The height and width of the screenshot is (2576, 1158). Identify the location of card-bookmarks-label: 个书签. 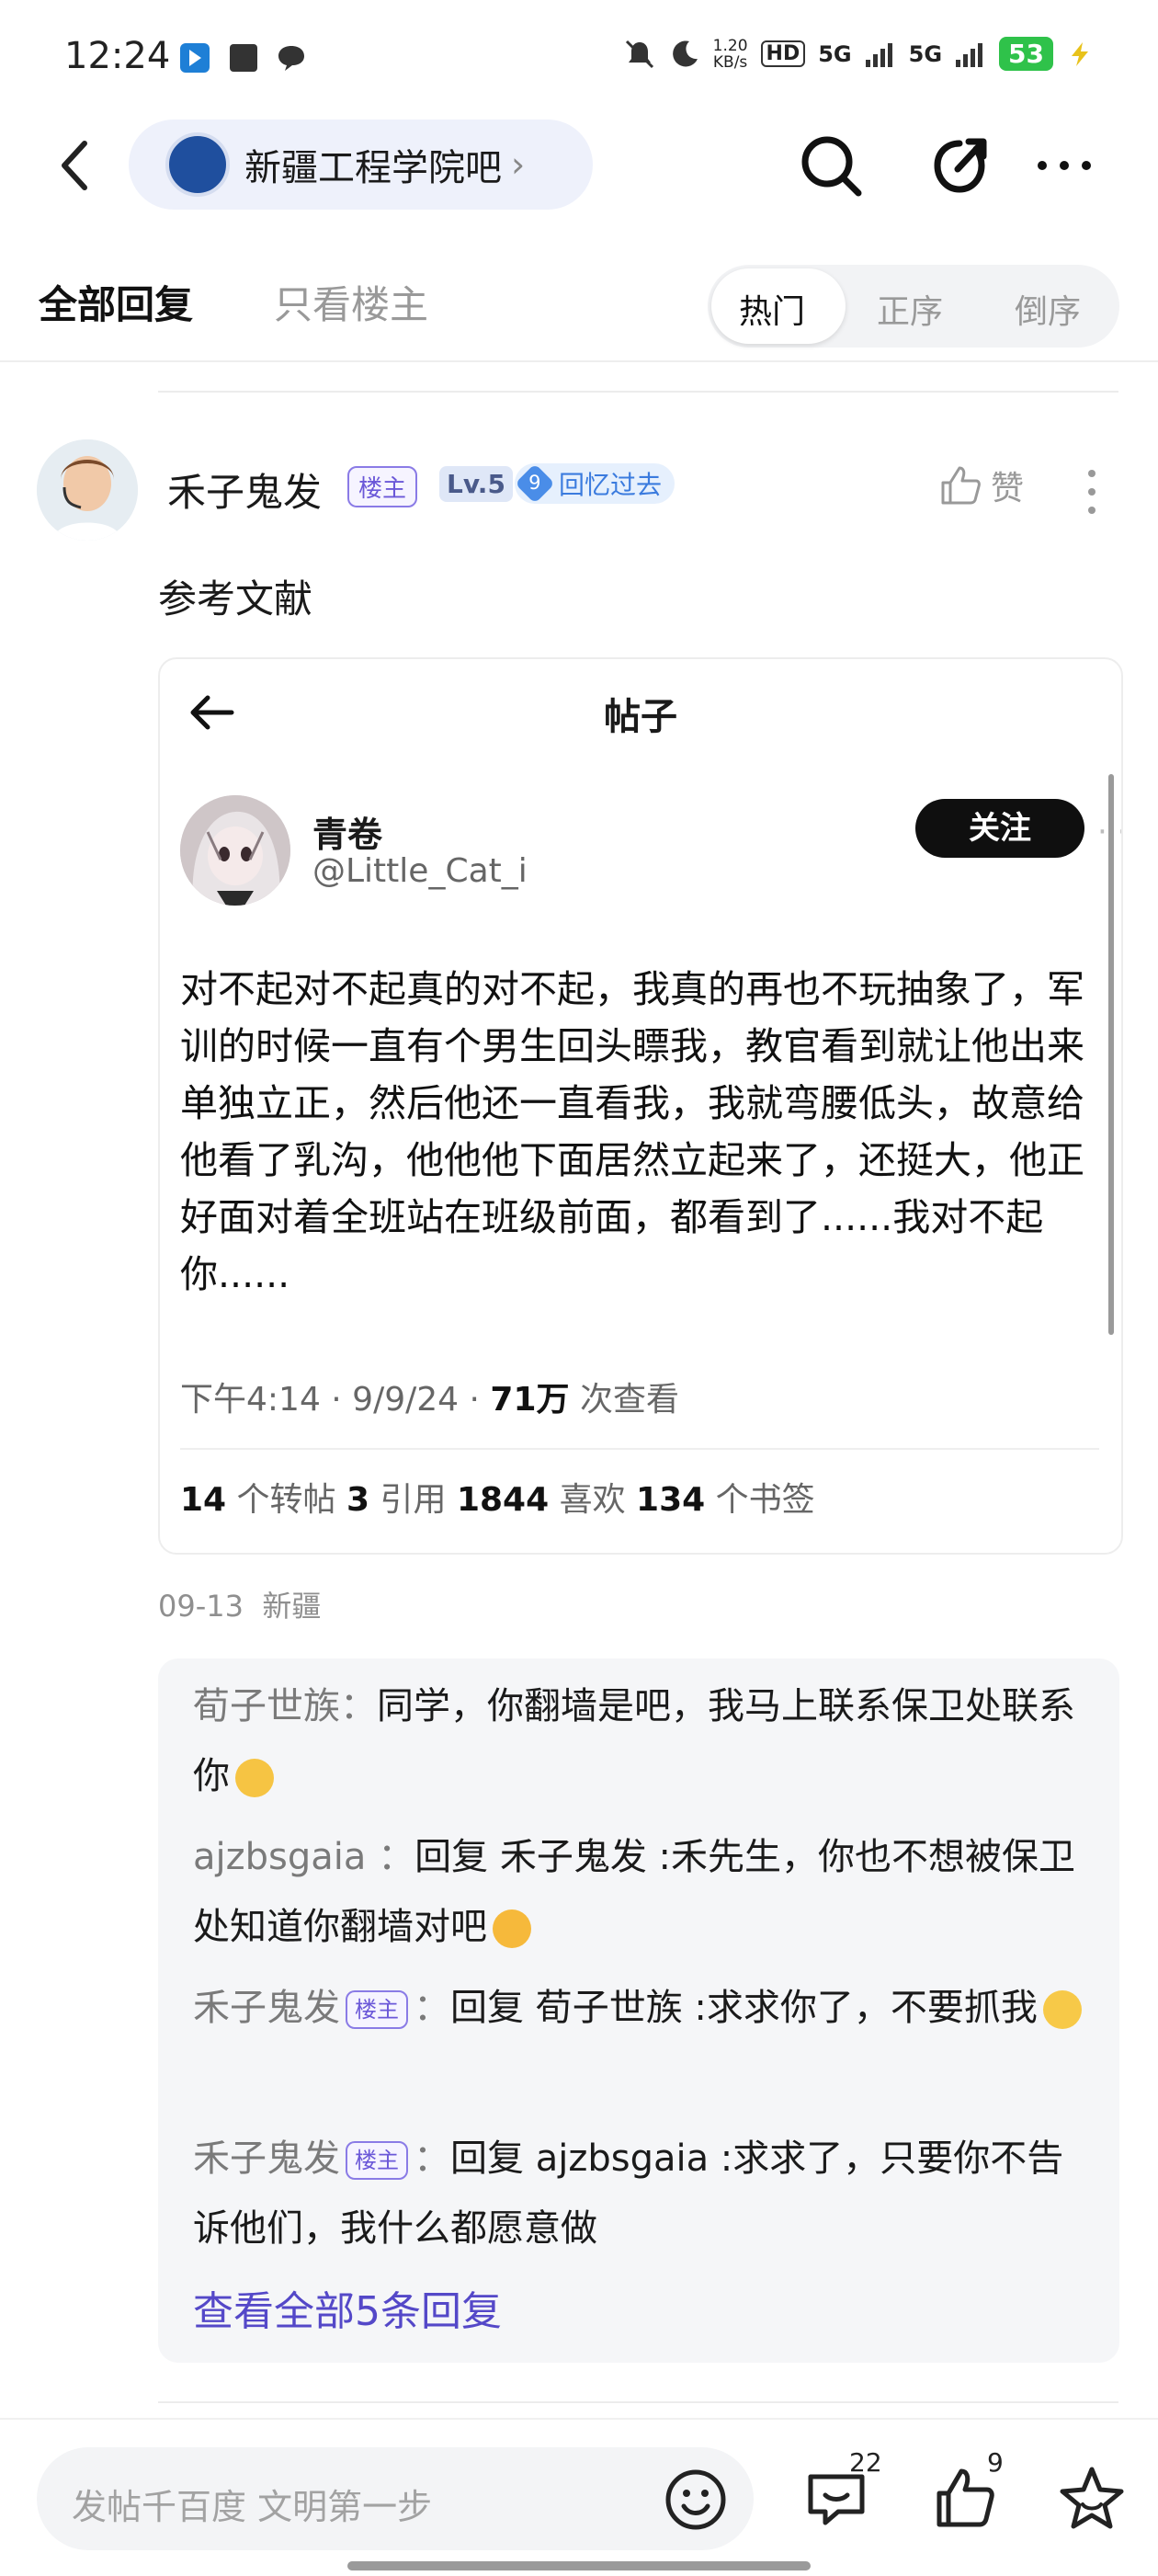
(760, 1500).